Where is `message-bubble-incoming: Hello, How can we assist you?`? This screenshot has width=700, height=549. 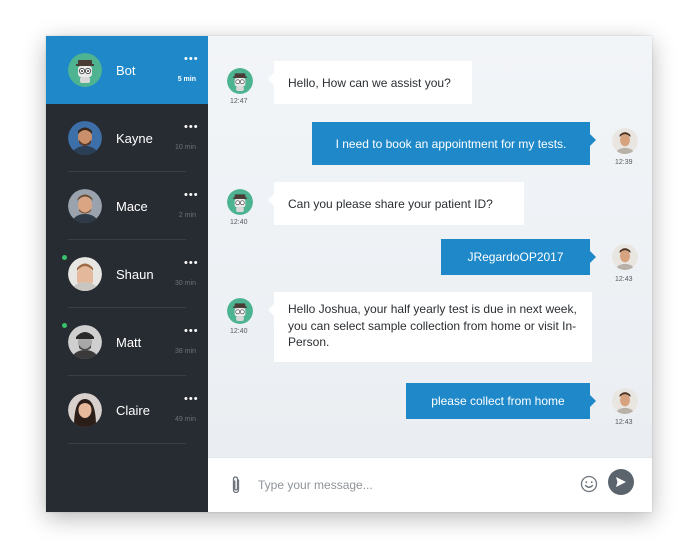
message-bubble-incoming: Hello, How can we assist you? is located at coordinates (370, 82).